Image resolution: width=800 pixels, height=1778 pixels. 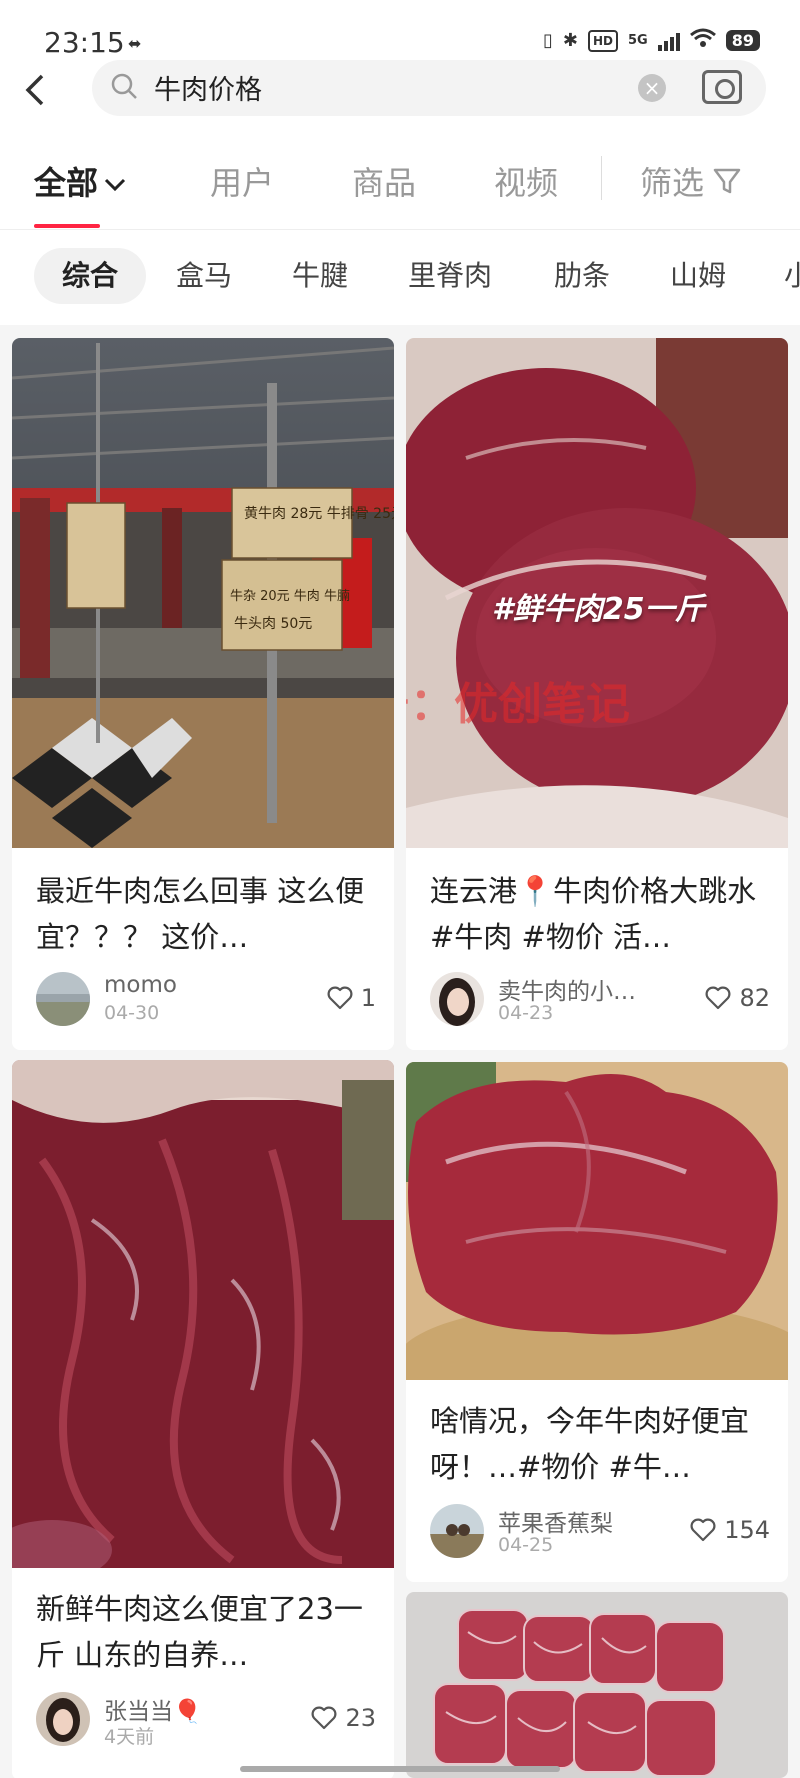 I want to click on main-tabs: 全部 用户 商品 视频 筛选, so click(x=400, y=185).